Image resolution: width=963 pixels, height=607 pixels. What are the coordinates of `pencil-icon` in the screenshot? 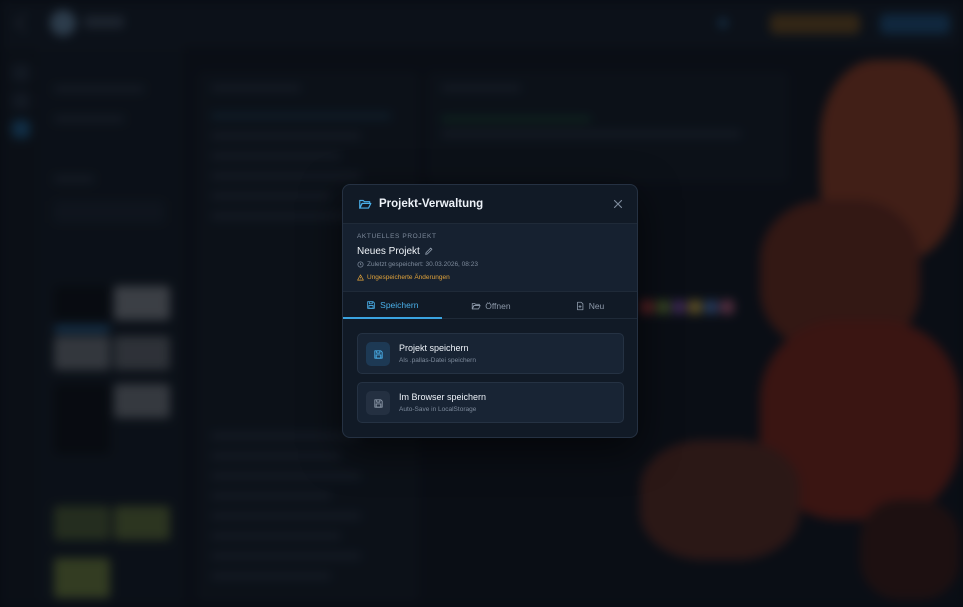 It's located at (429, 251).